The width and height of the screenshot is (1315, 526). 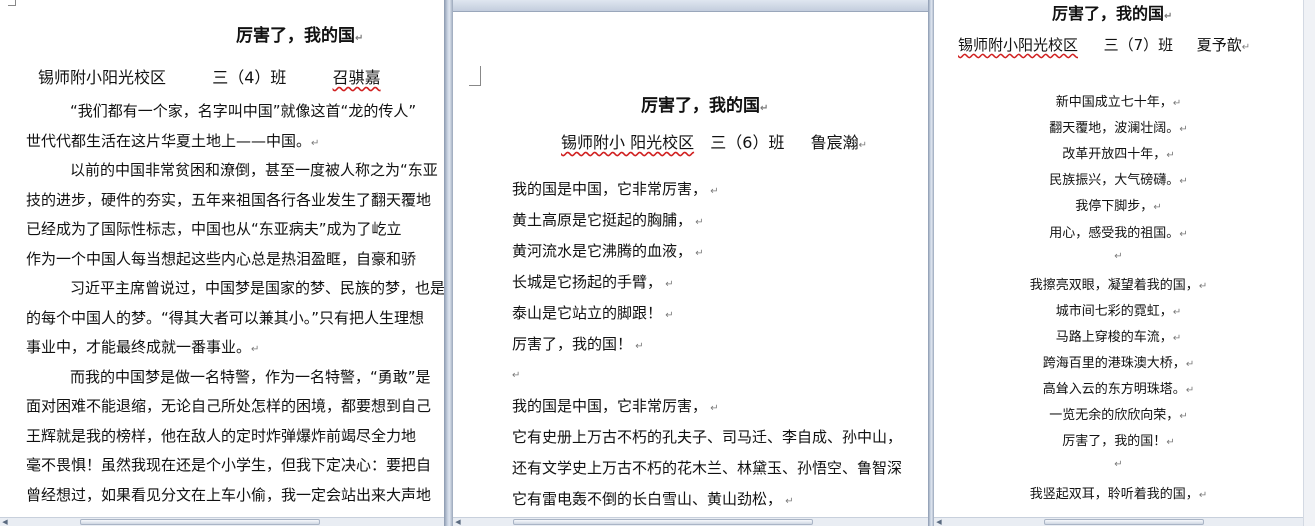 I want to click on paragraph-line: 毫不畏惧！虽然我现在还是个小学生，但我下定决心：要把自, so click(x=229, y=465).